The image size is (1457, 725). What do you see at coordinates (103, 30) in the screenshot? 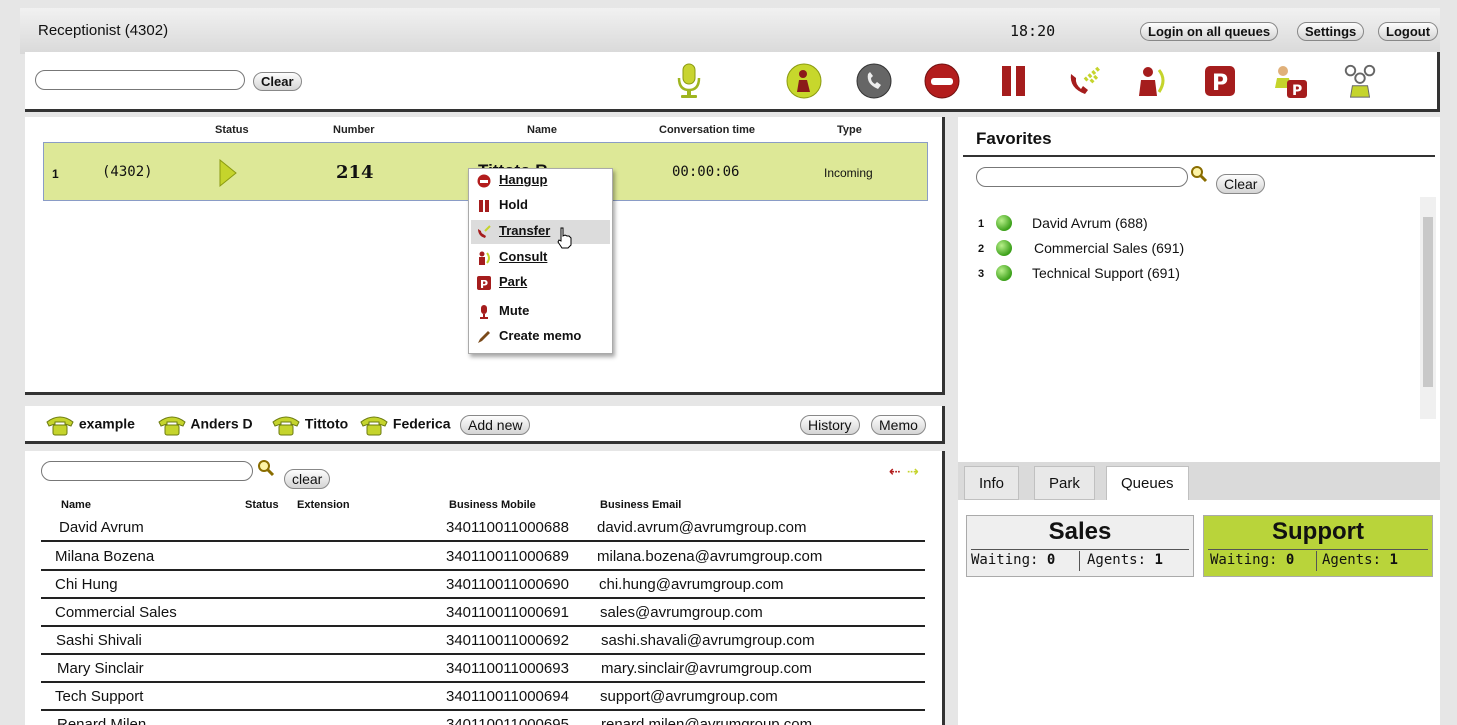
I see `user-title: Receptionist (4302)` at bounding box center [103, 30].